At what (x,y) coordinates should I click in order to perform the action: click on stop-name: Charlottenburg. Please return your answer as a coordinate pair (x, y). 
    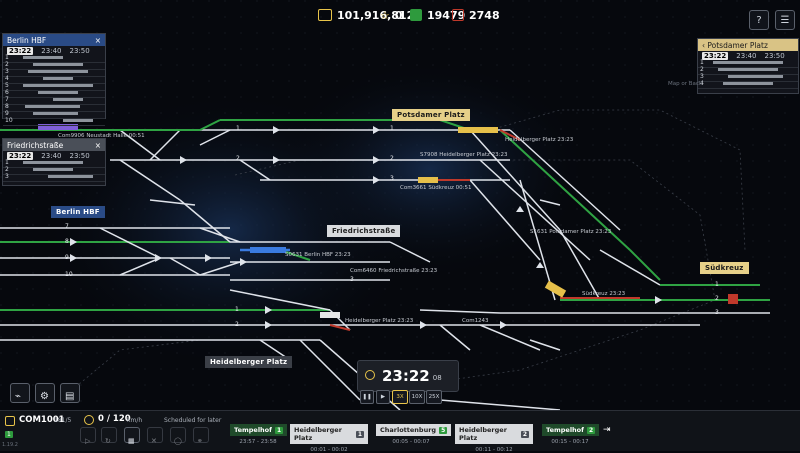
    Looking at the image, I should click on (408, 430).